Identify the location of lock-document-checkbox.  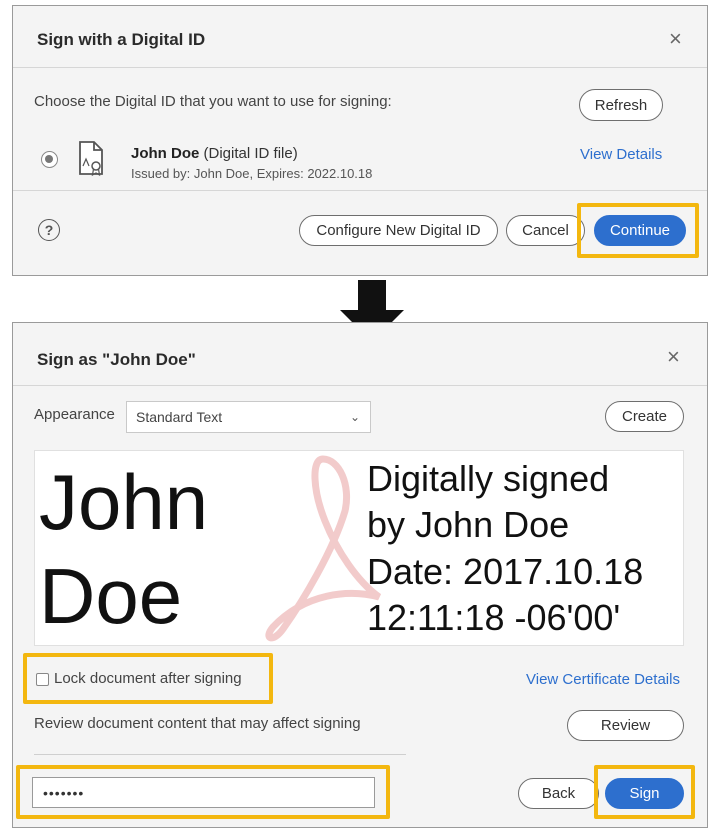
(42, 679).